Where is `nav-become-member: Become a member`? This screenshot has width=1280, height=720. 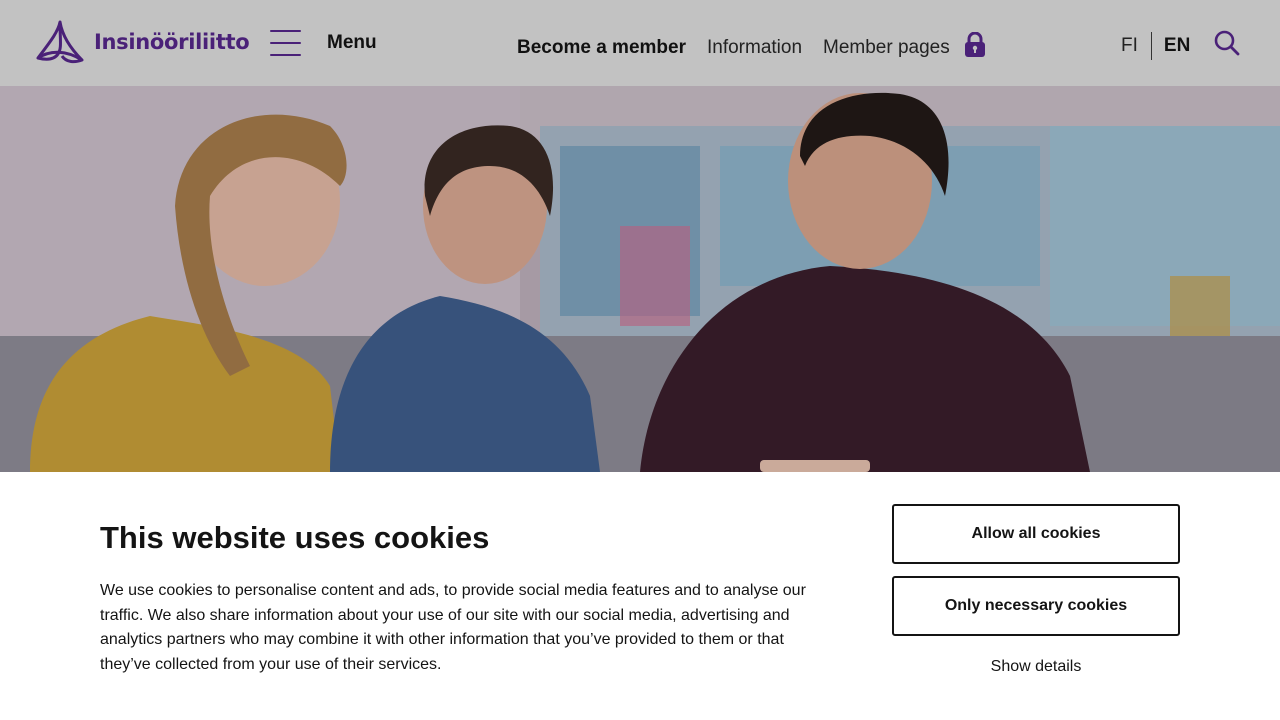 nav-become-member: Become a member is located at coordinates (601, 48).